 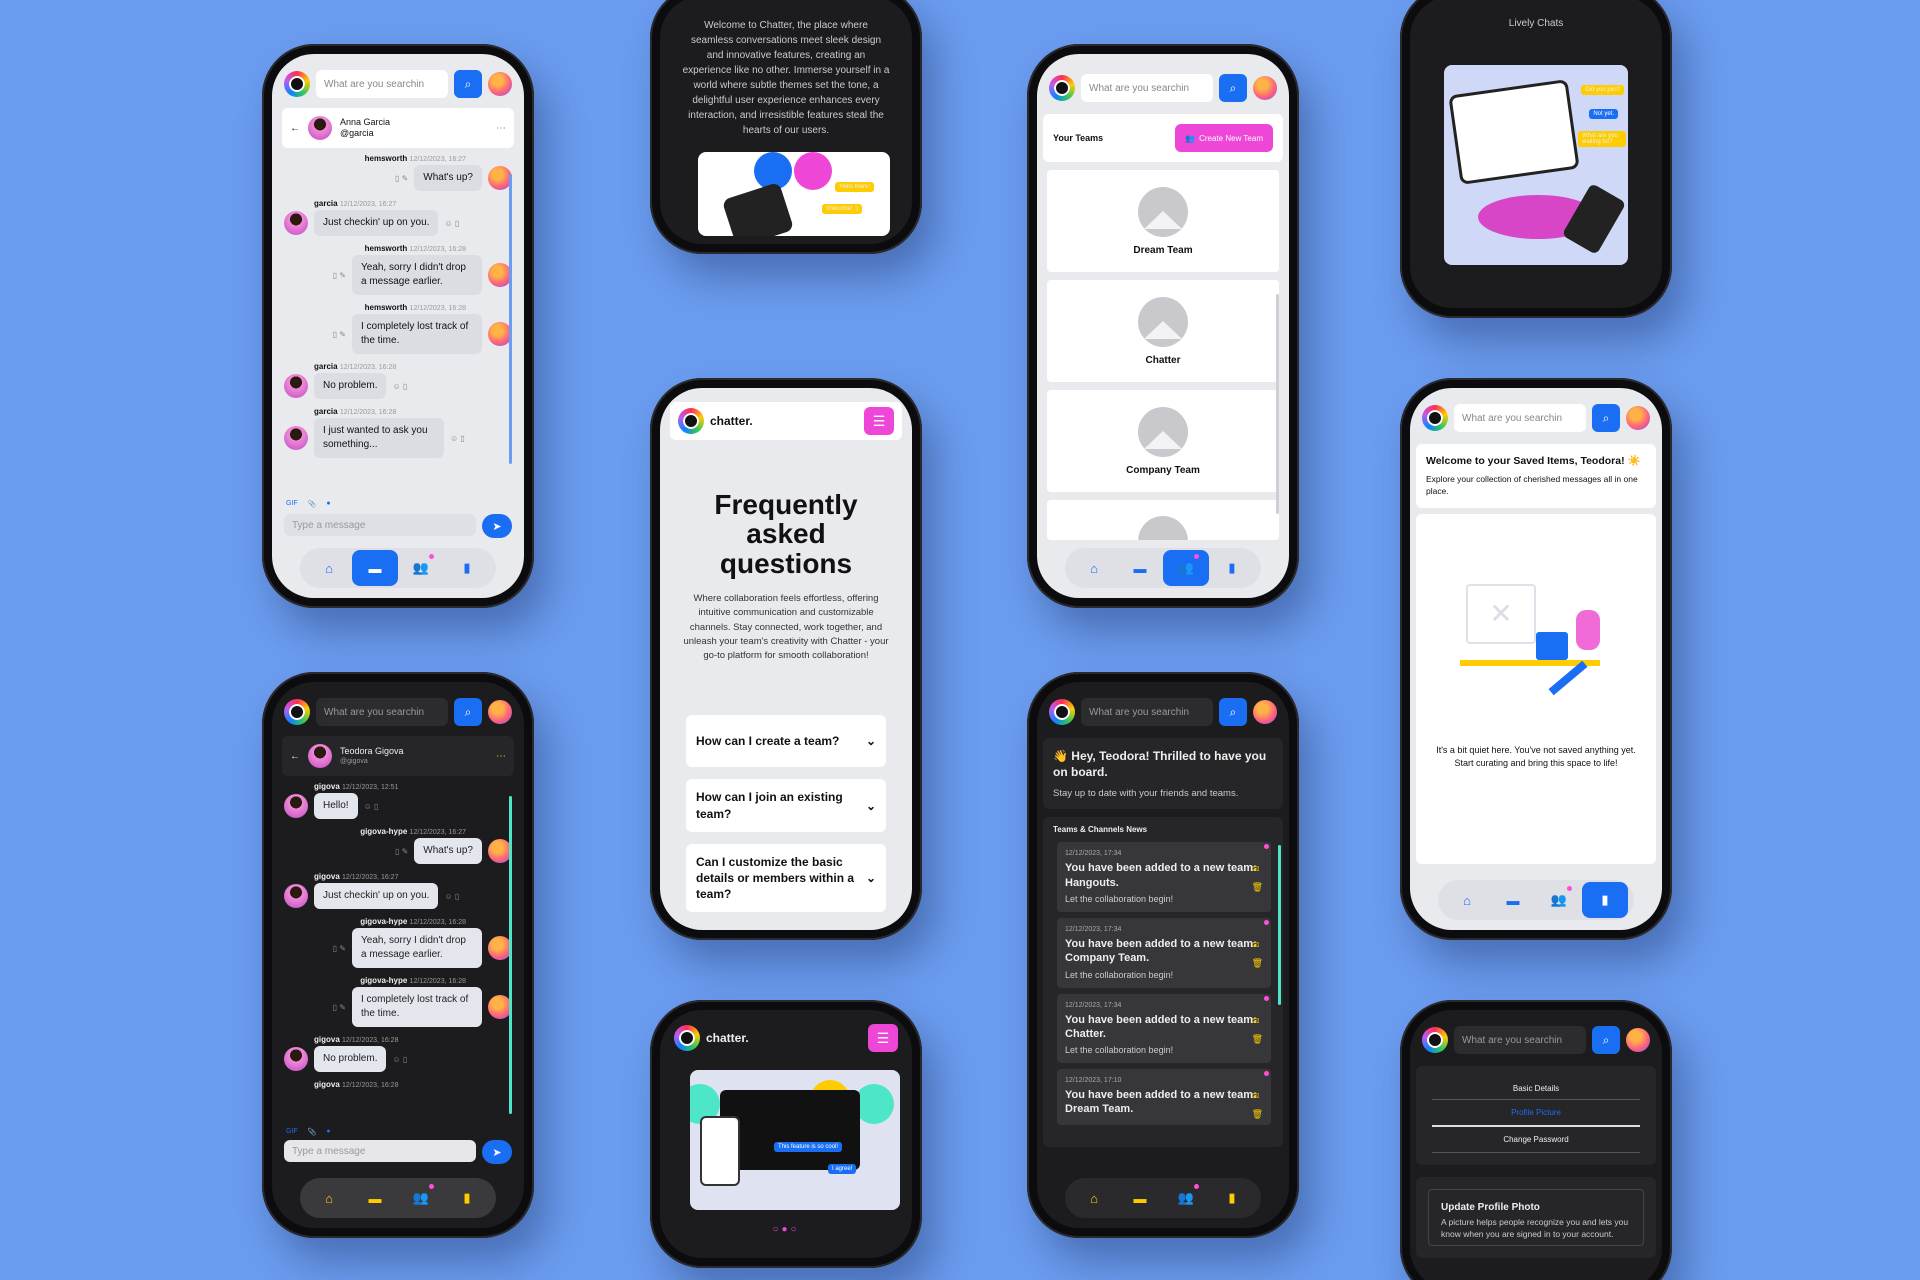 What do you see at coordinates (336, 806) in the screenshot?
I see `message-bubble: Hello!` at bounding box center [336, 806].